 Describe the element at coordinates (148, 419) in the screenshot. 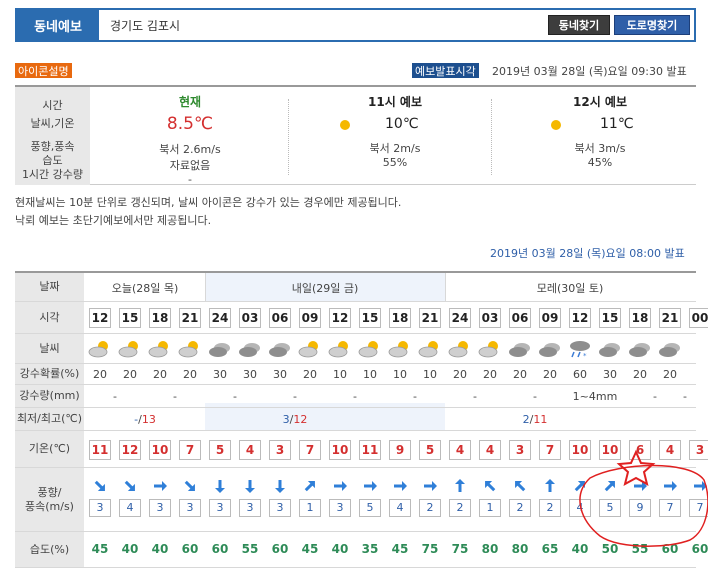

I see `max-temp: 13` at that location.